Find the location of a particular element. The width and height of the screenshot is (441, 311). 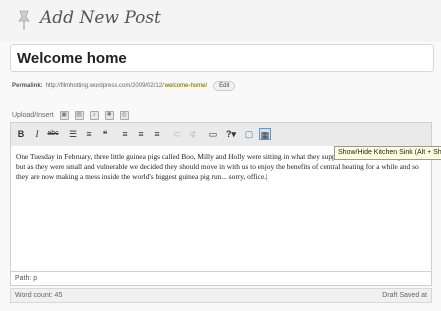

spellcheck-icon: ?▾ is located at coordinates (231, 134).